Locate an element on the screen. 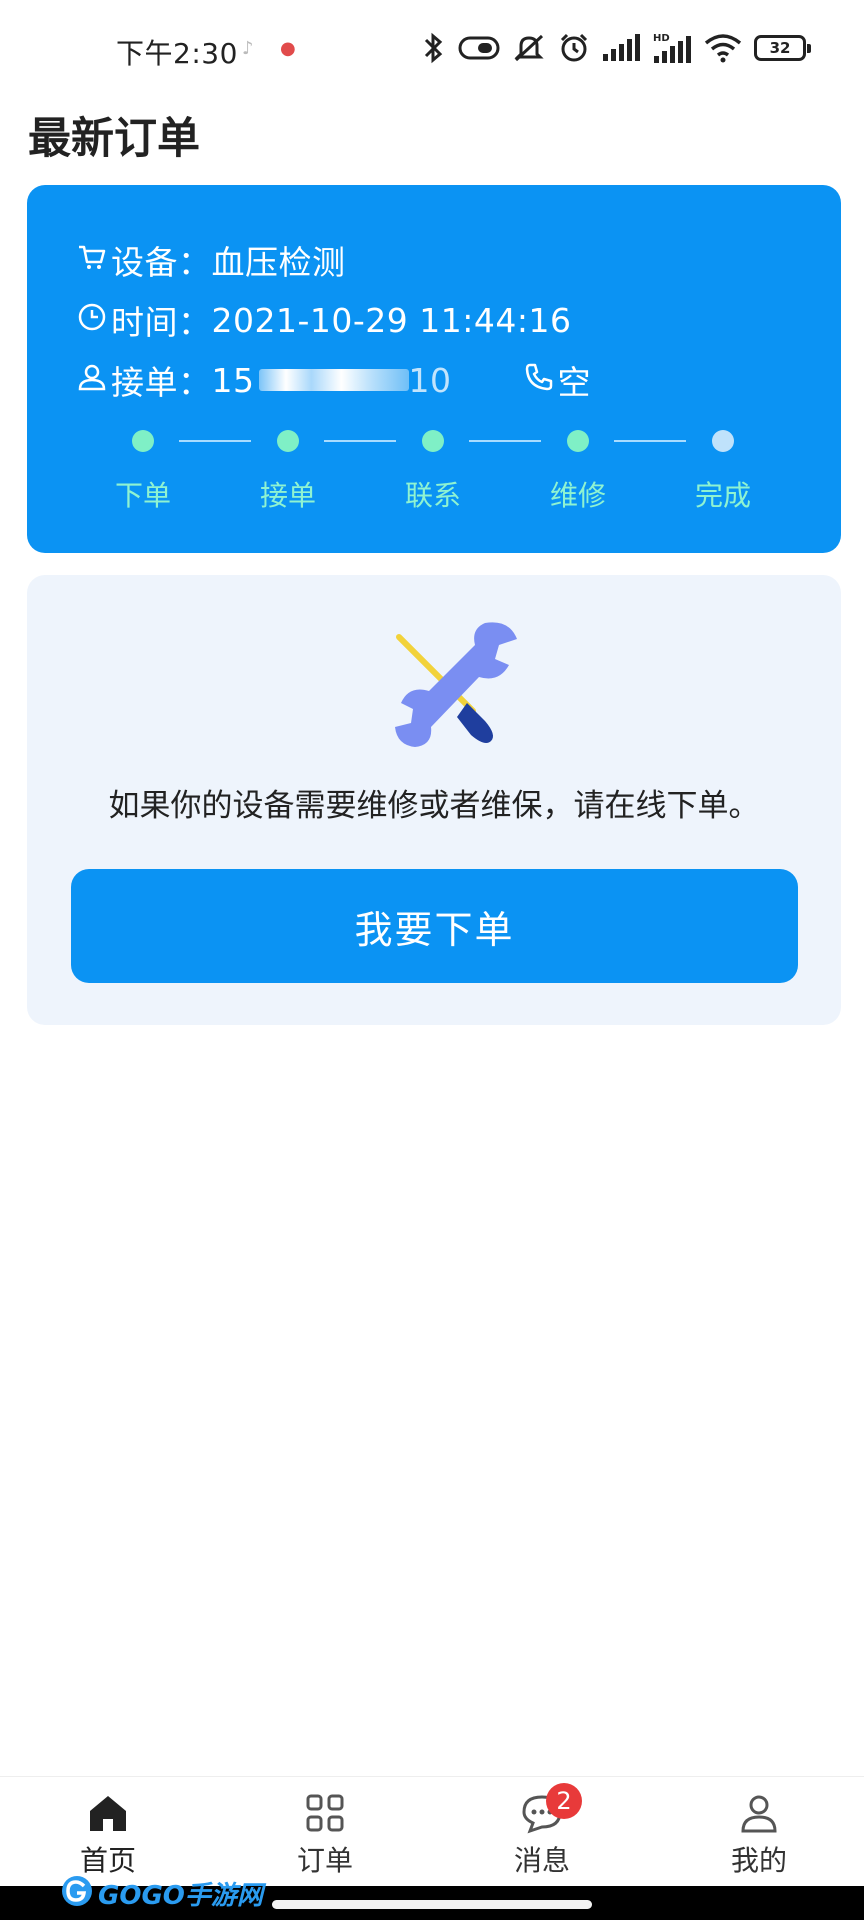 Image resolution: width=864 pixels, height=1920 pixels. watermark-logo-icon is located at coordinates (77, 1893).